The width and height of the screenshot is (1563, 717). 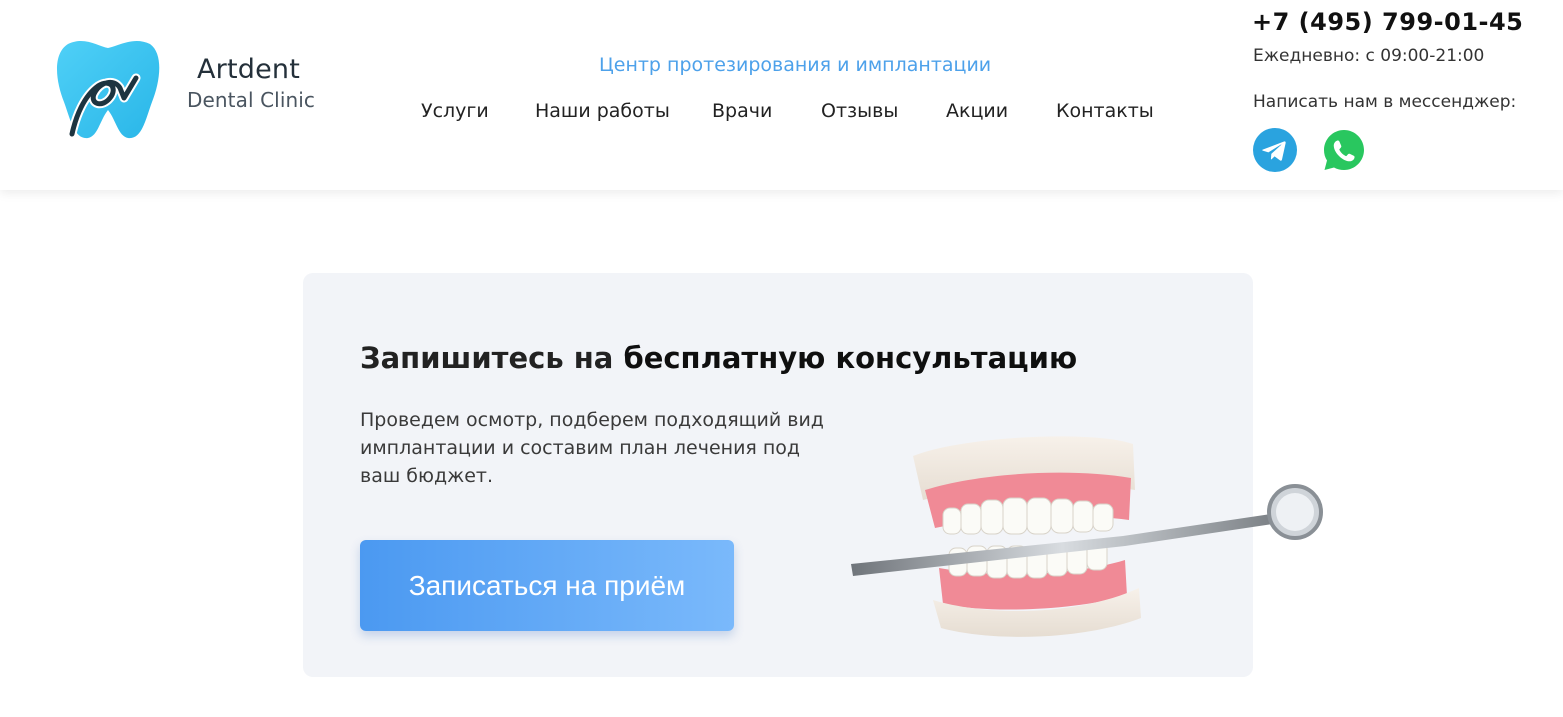 I want to click on nav-item-reviews: Отзывы, so click(x=859, y=111).